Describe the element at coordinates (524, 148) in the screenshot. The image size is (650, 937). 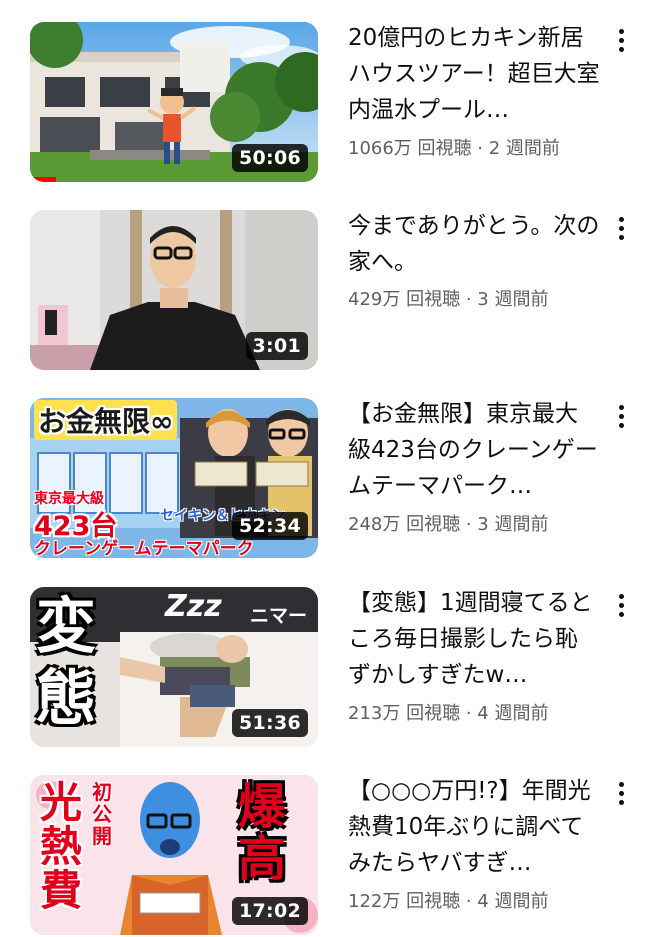
I see `upload-age: 2 週間前` at that location.